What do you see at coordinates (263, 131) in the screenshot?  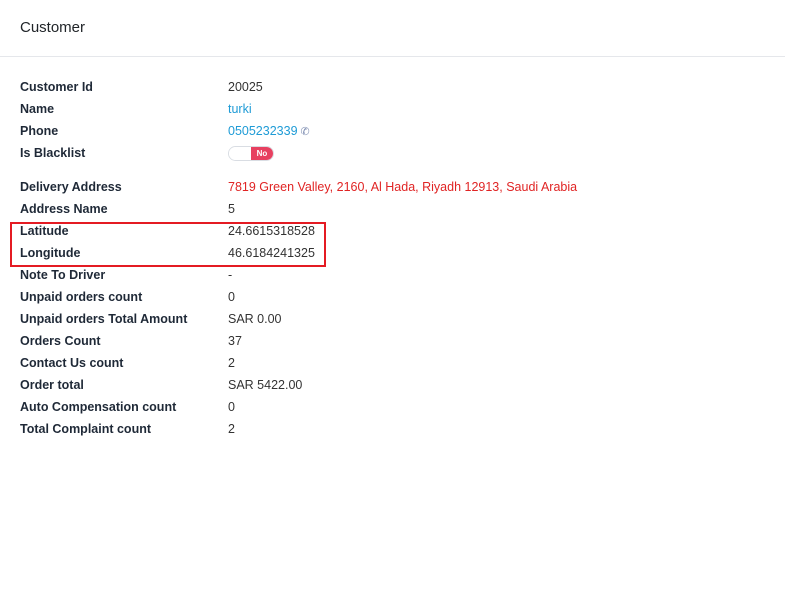 I see `phone-link: 0505232339` at bounding box center [263, 131].